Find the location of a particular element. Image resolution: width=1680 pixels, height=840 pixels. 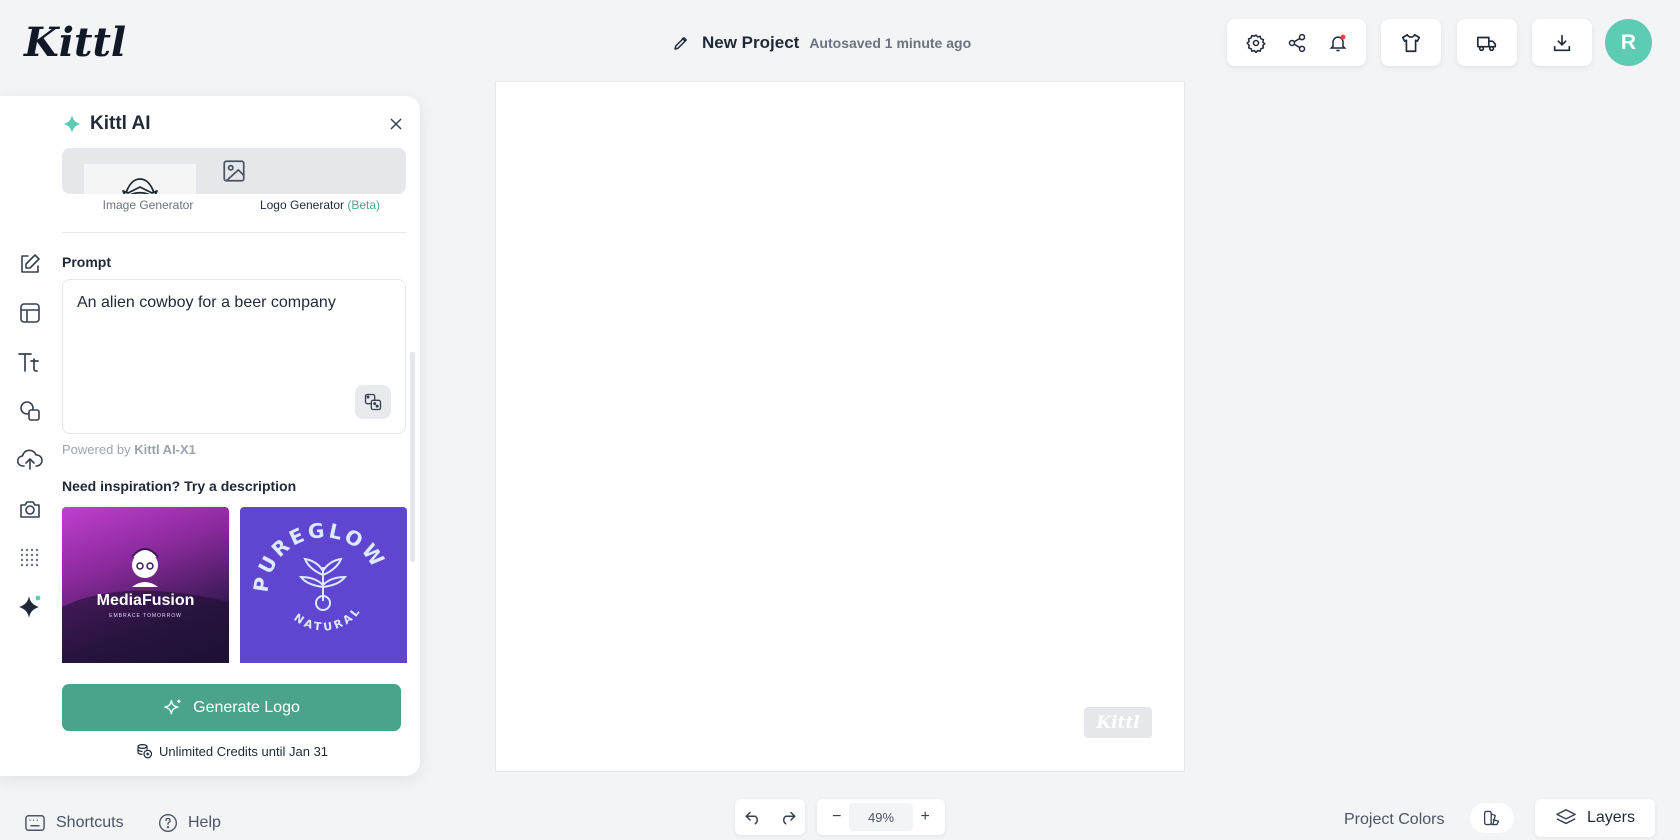

zoom-in-button: + is located at coordinates (925, 817).